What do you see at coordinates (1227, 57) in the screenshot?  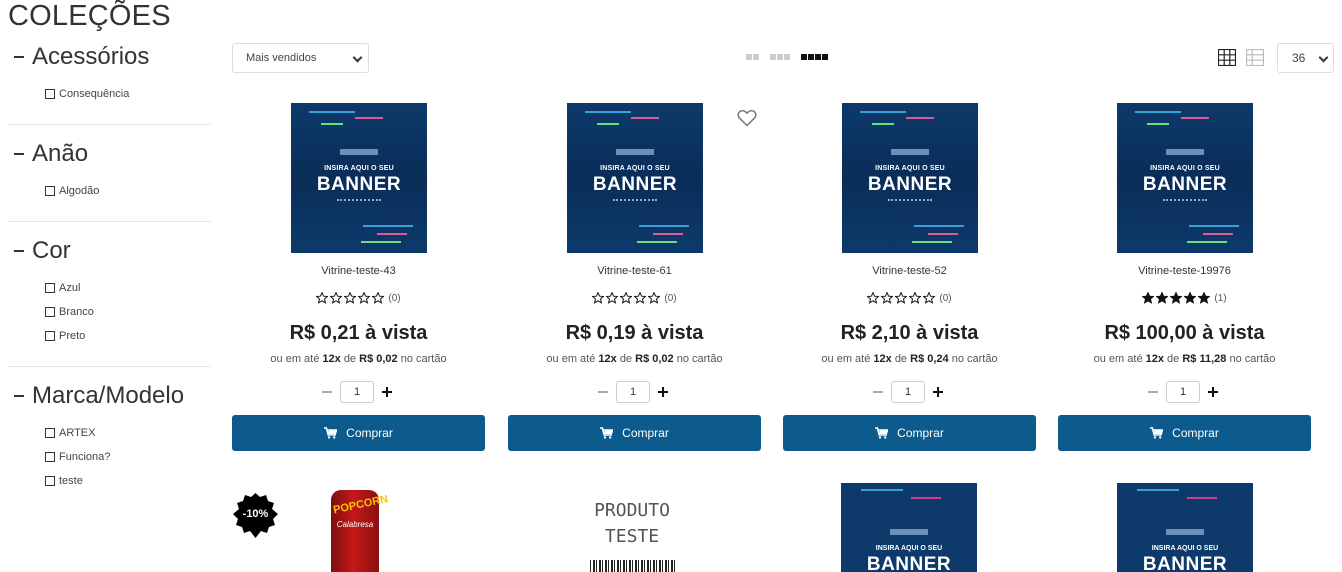 I see `grid-view-icon` at bounding box center [1227, 57].